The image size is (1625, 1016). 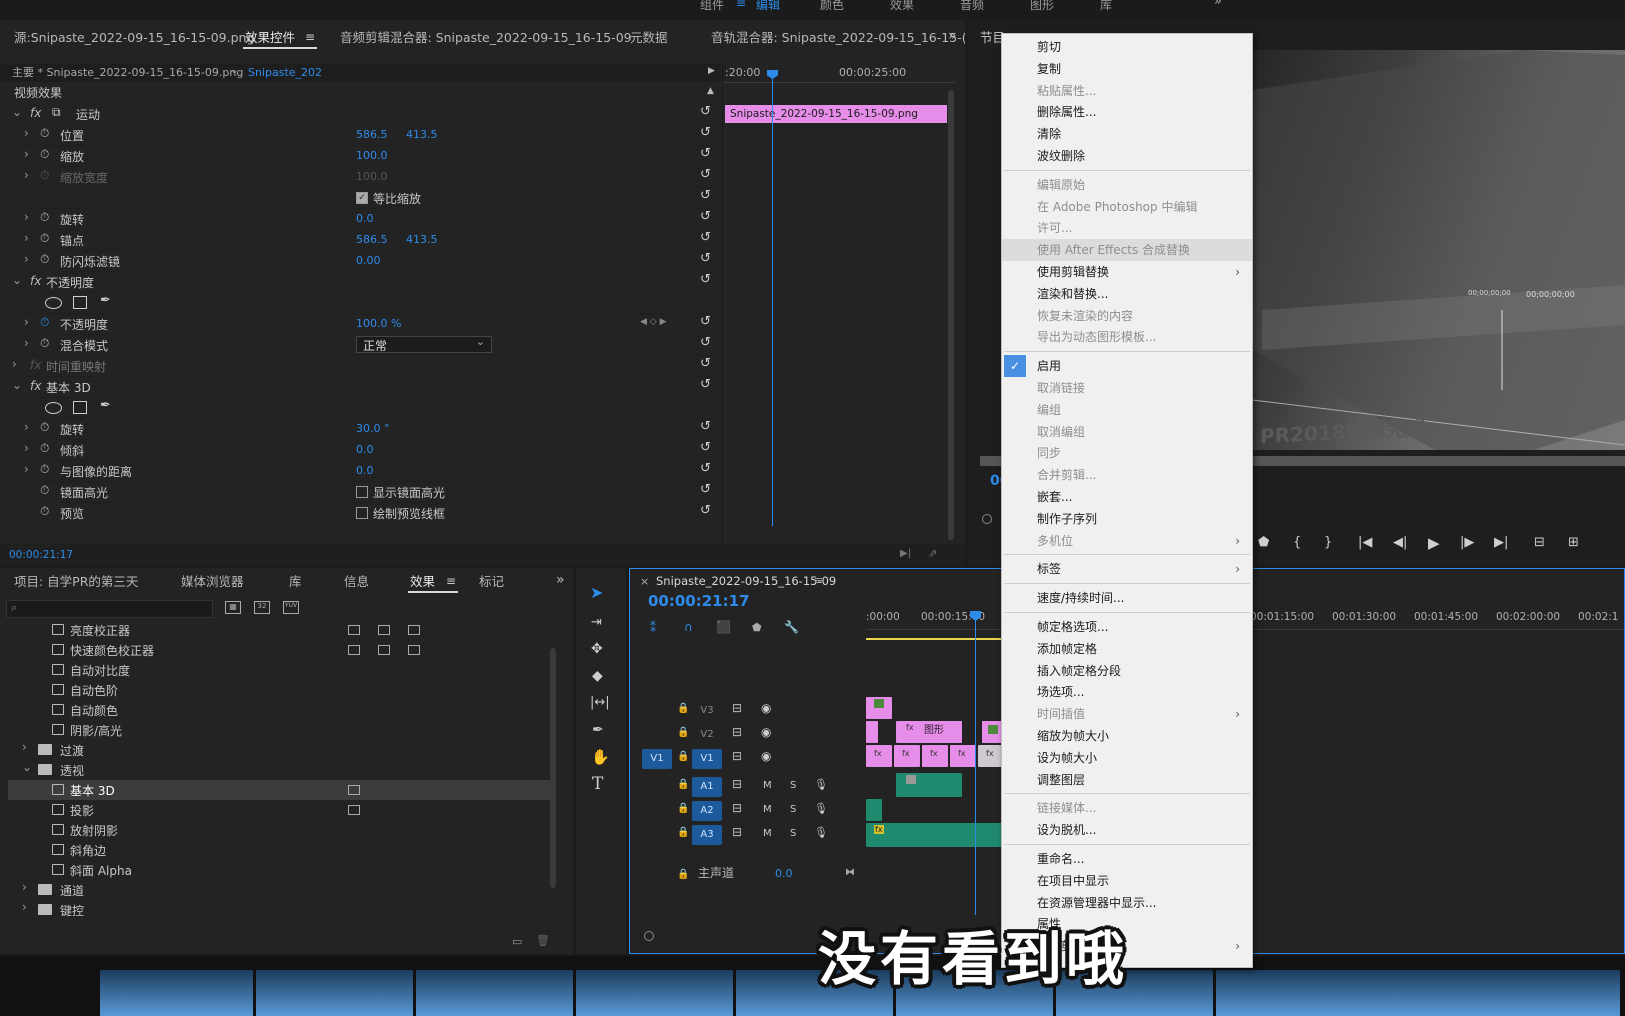 What do you see at coordinates (707, 735) in the screenshot?
I see `track-target: V2` at bounding box center [707, 735].